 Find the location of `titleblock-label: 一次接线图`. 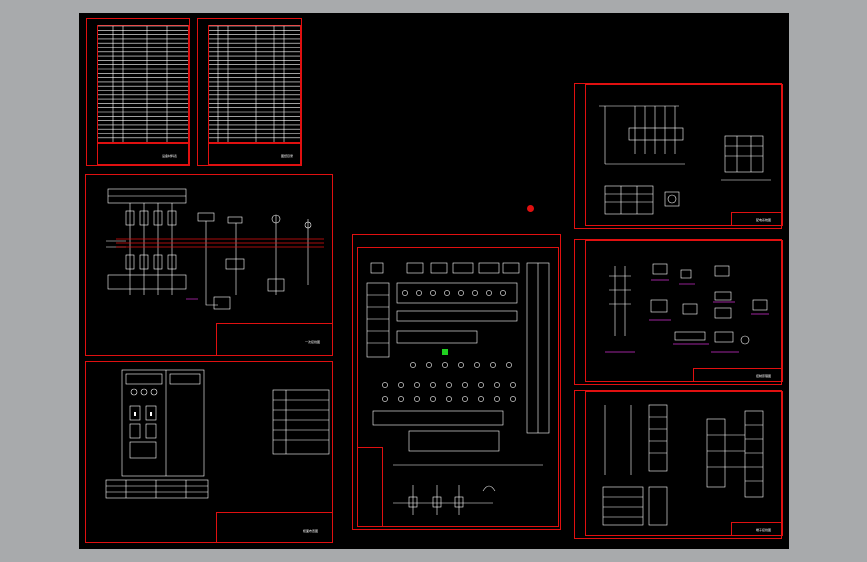

titleblock-label: 一次接线图 is located at coordinates (313, 342).